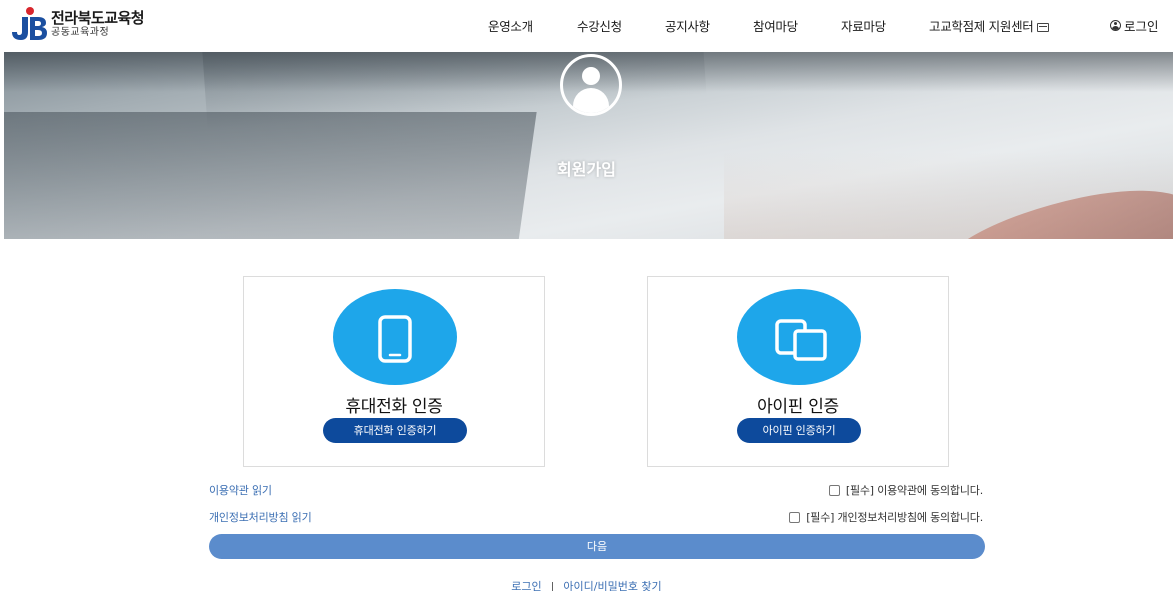 Image resolution: width=1173 pixels, height=591 pixels. I want to click on read-terms-link: 이용약관 읽기, so click(240, 490).